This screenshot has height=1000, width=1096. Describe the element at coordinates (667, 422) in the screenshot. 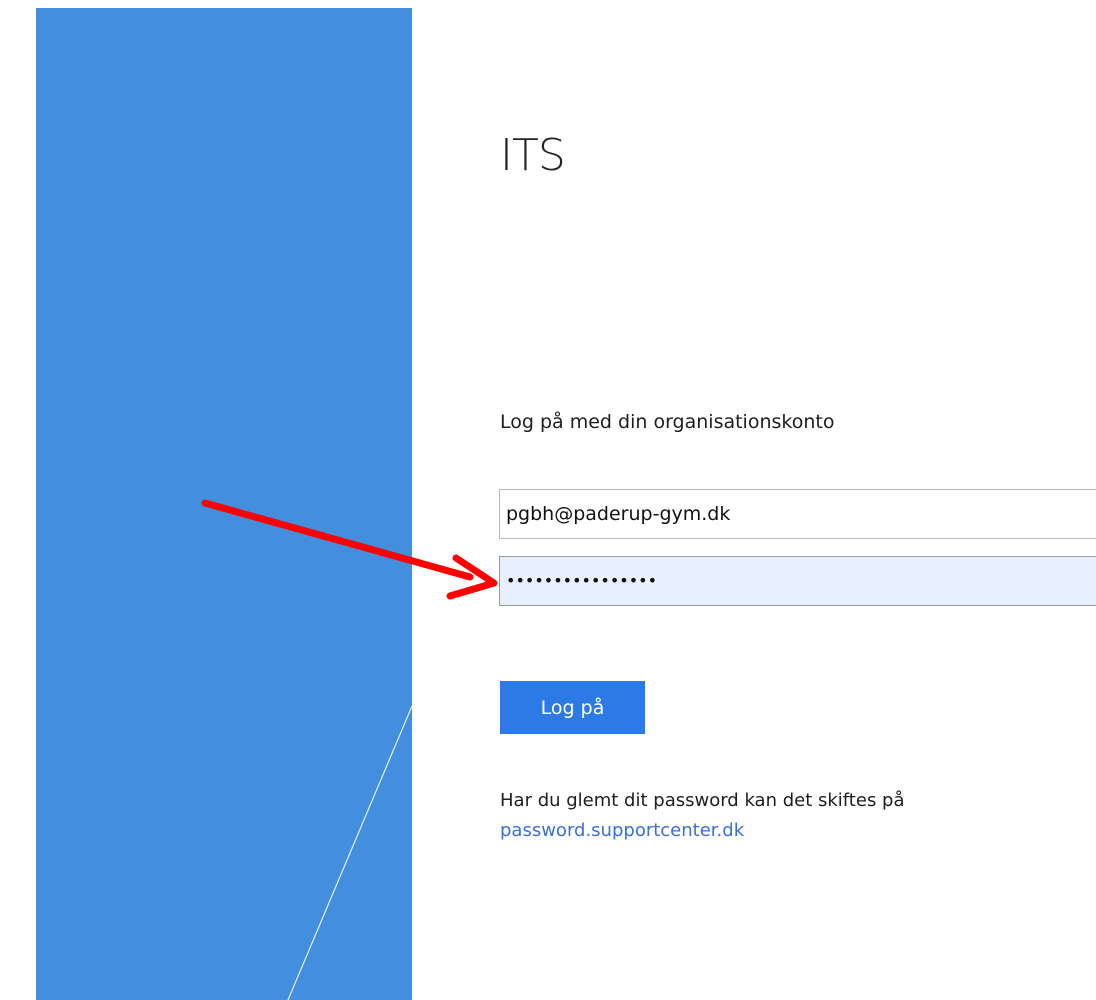

I see `sign-in-prompt: Log på med din organisationskonto` at that location.